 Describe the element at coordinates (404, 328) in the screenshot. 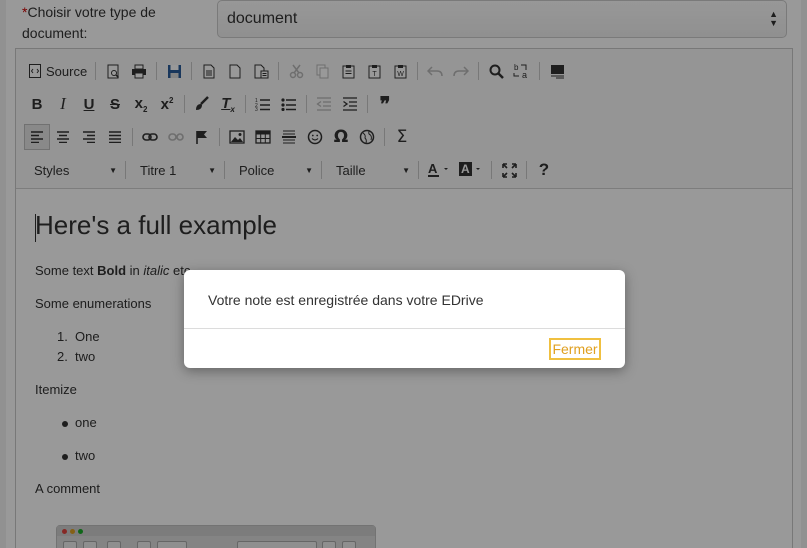

I see `dialog-divider` at that location.